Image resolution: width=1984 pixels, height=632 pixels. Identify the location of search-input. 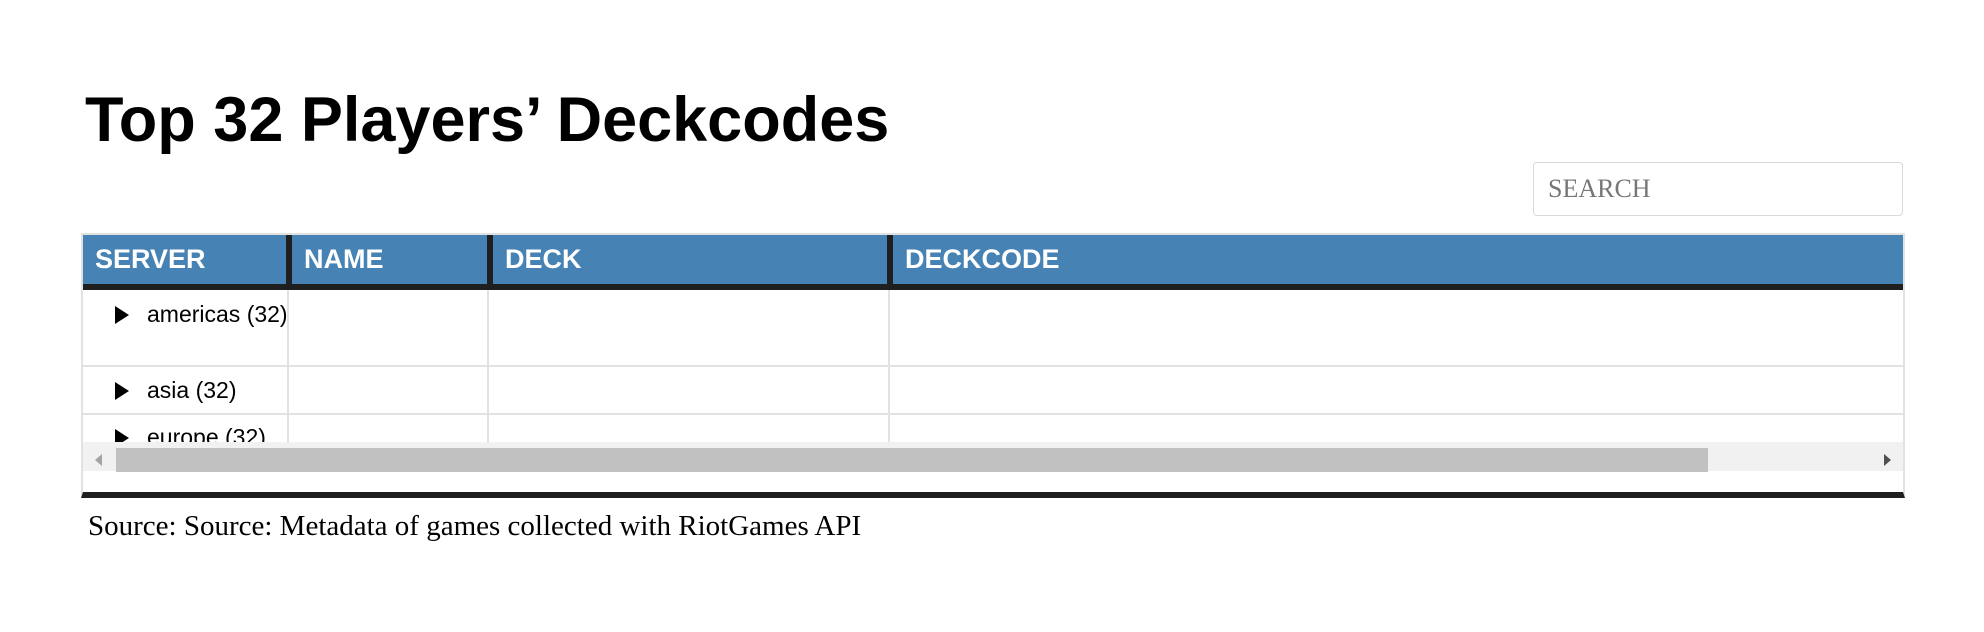
(1718, 189).